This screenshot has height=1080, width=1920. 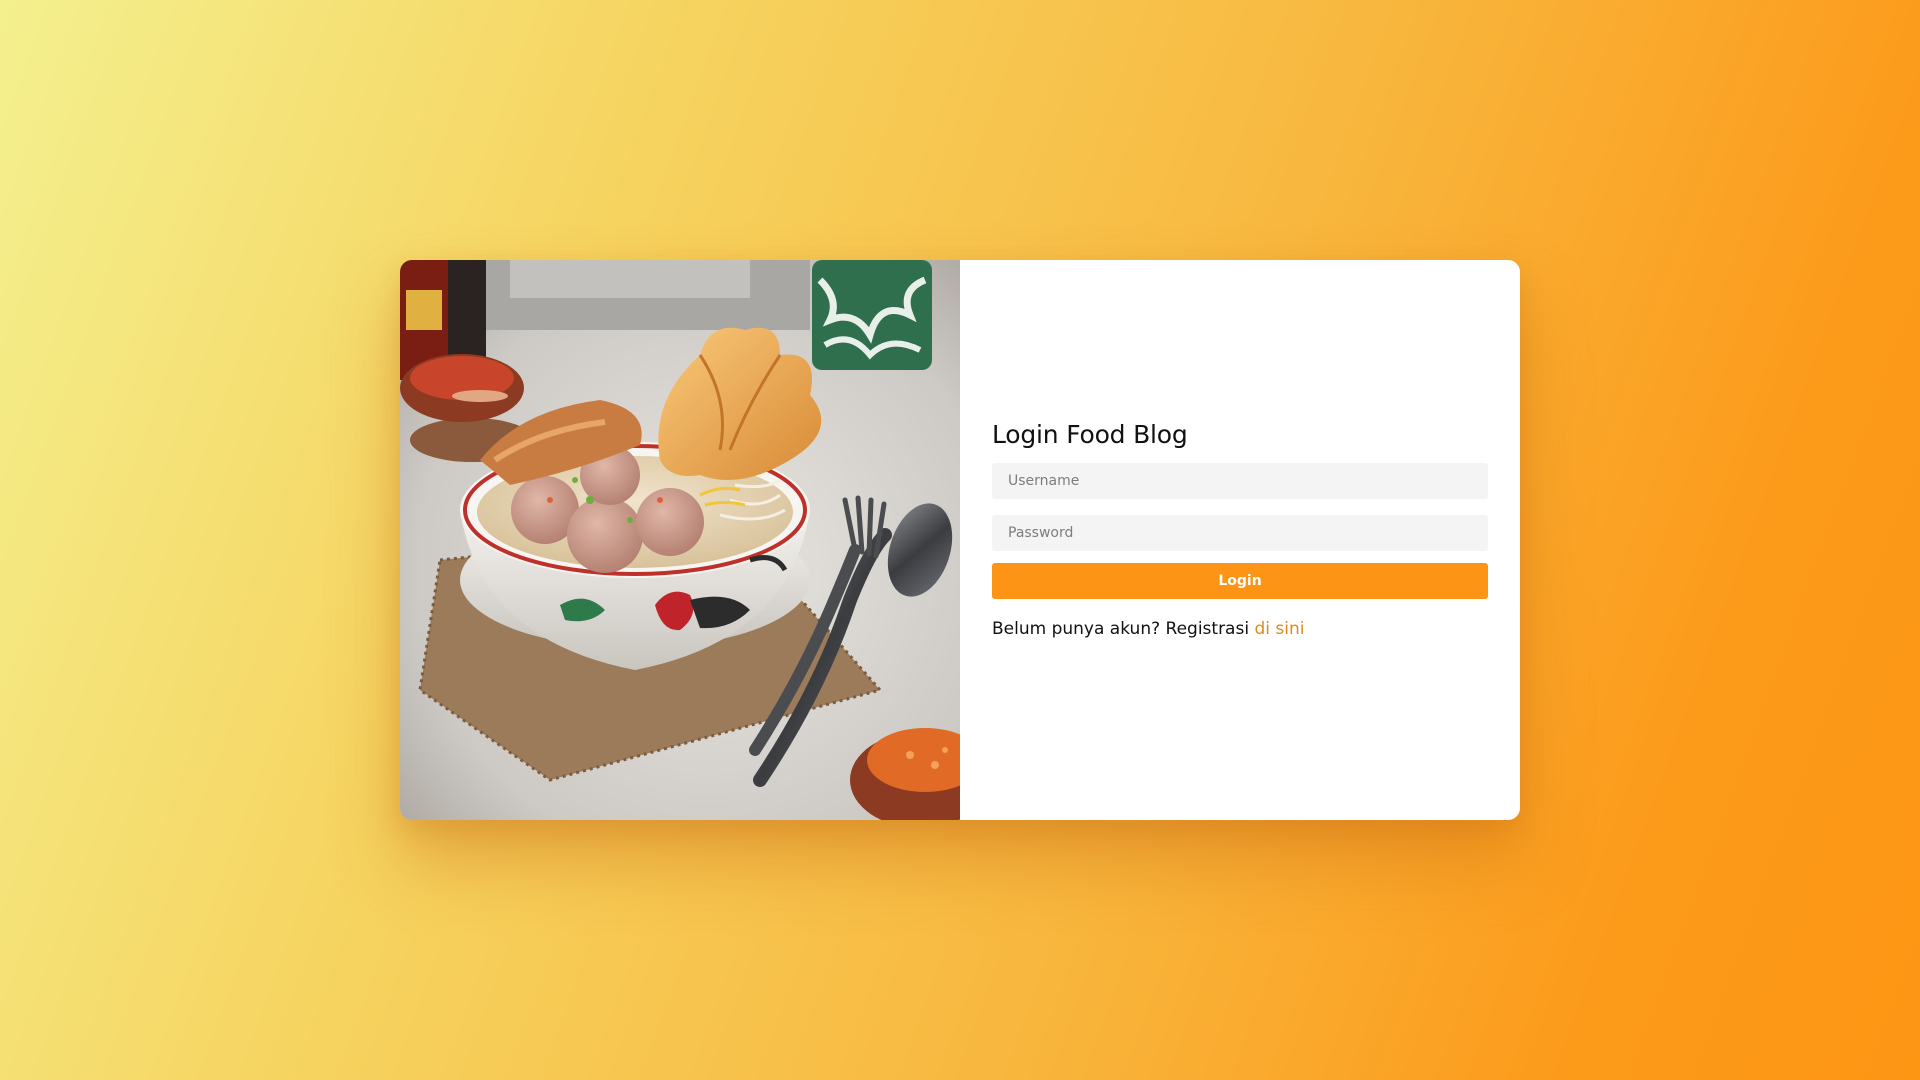 I want to click on page-title: Login Food Blog, so click(x=1090, y=434).